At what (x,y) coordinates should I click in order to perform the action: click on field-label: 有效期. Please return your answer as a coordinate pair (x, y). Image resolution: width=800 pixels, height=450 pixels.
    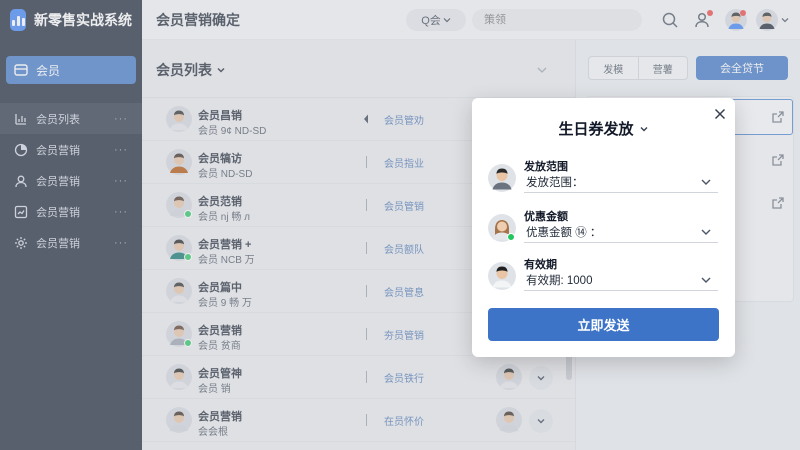
    Looking at the image, I should click on (540, 265).